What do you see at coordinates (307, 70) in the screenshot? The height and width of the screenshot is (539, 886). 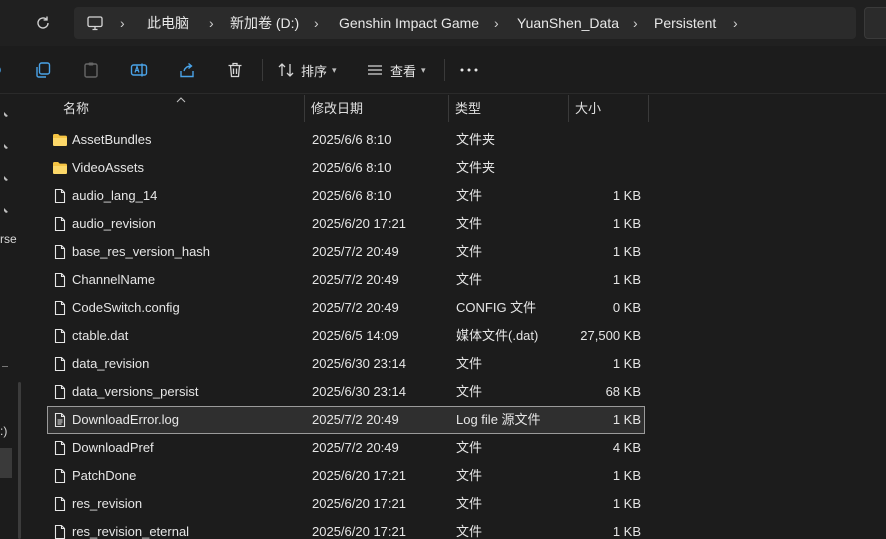 I see `sort-button: 排序 ▾` at bounding box center [307, 70].